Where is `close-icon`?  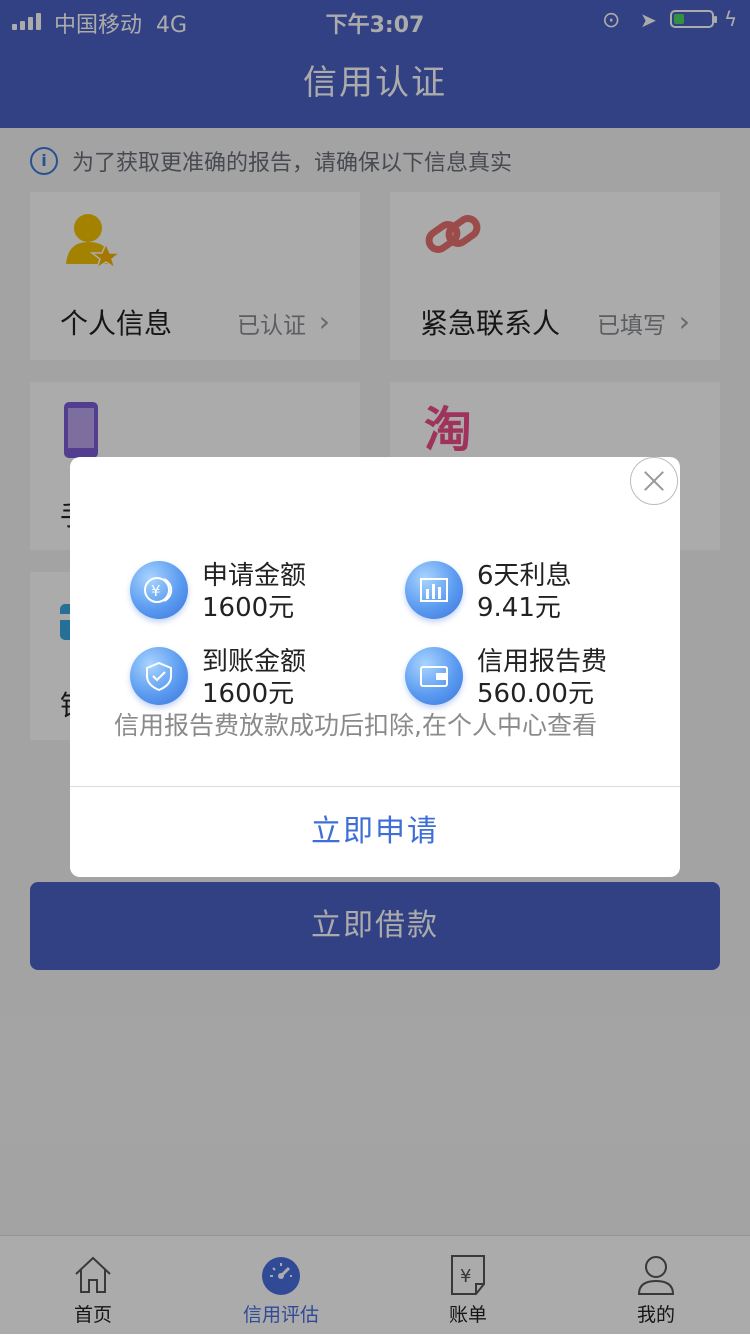
close-icon is located at coordinates (654, 481).